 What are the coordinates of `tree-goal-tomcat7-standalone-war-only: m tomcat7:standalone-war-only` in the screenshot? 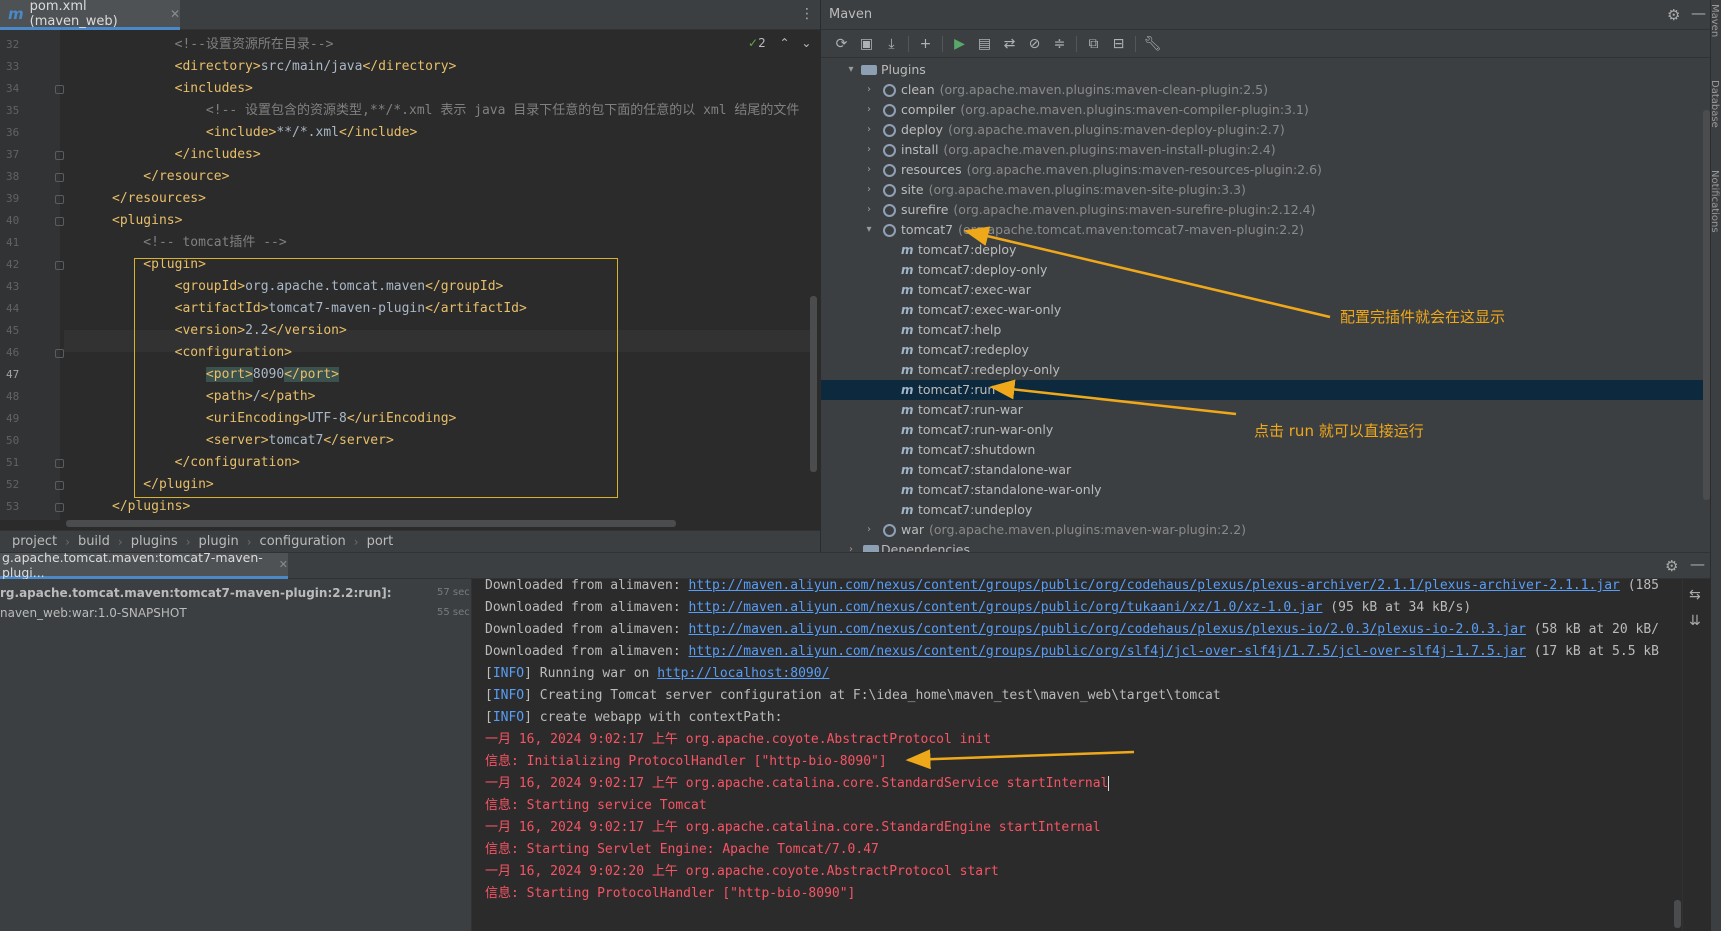 It's located at (1266, 490).